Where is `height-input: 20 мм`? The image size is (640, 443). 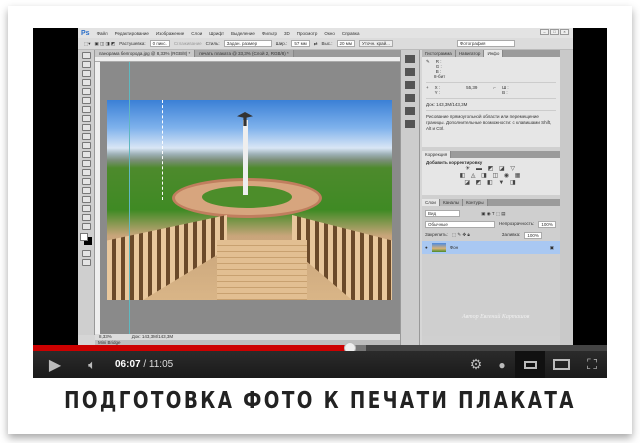
height-input: 20 мм is located at coordinates (345, 43).